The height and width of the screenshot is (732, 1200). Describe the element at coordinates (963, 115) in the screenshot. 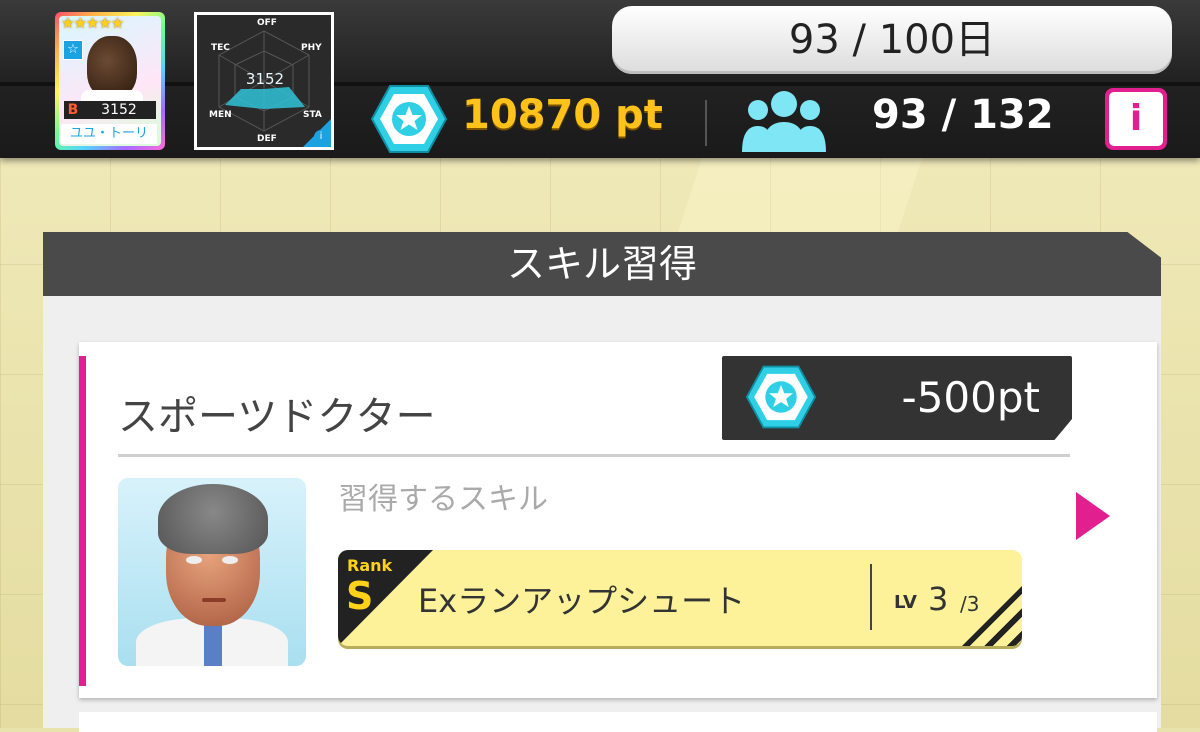

I see `members-count: 93 / 132` at that location.